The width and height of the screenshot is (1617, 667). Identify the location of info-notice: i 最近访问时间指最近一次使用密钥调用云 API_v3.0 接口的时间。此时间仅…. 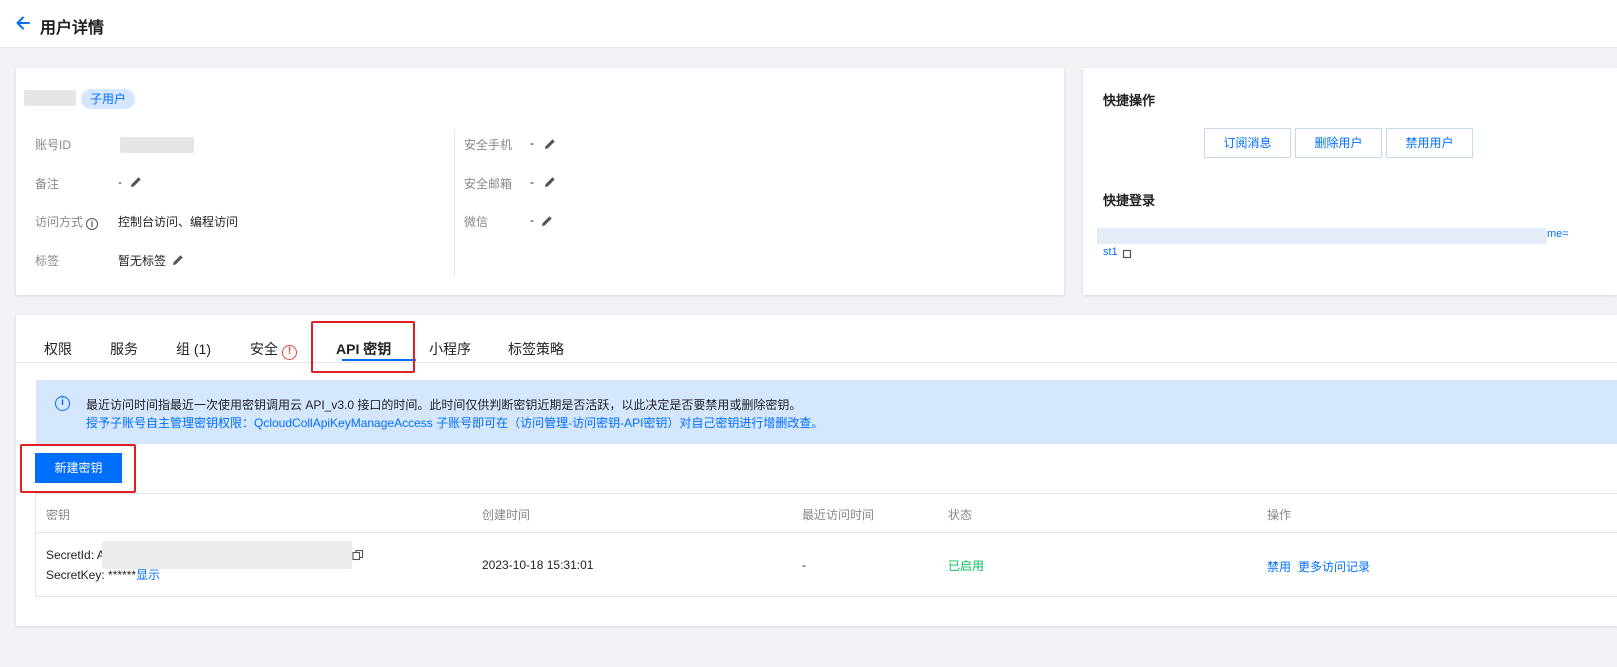
(826, 412).